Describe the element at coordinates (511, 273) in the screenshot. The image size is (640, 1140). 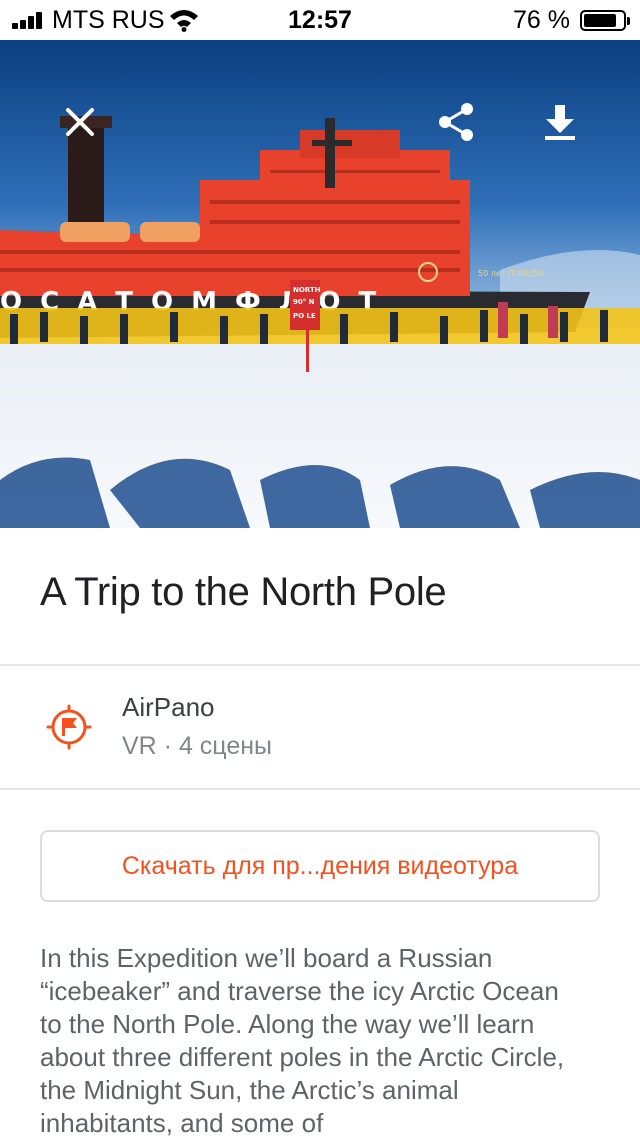
I see `ship-name-text: 50 лет ПОБЕДЫ` at that location.